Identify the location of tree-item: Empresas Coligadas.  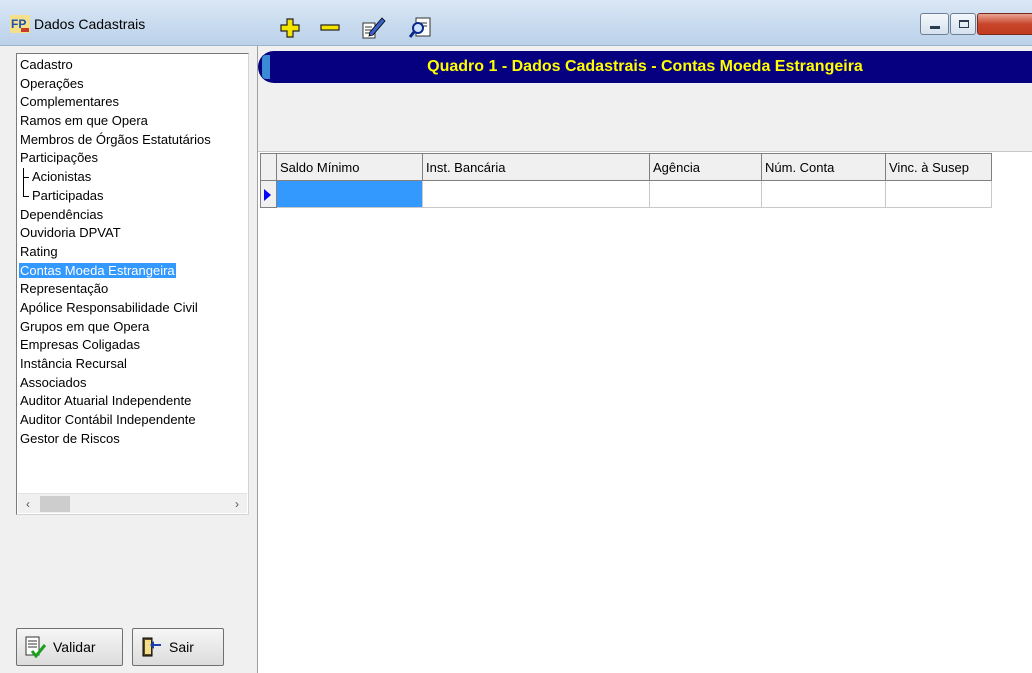
(133, 345).